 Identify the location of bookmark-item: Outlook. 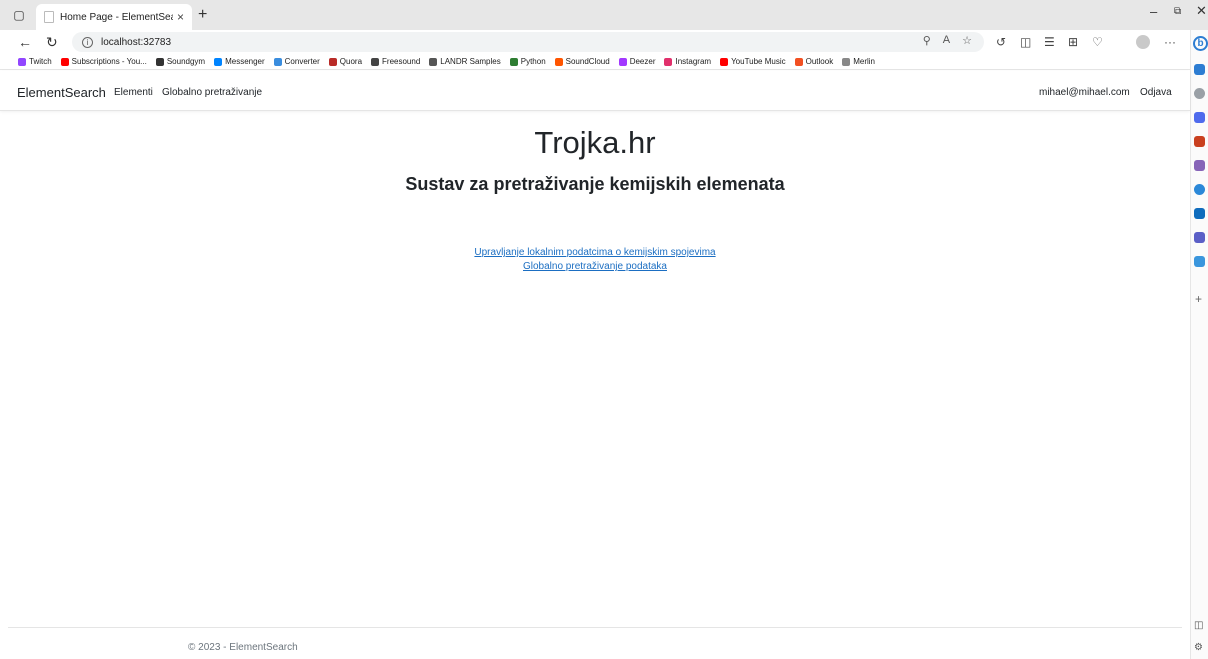
(814, 61).